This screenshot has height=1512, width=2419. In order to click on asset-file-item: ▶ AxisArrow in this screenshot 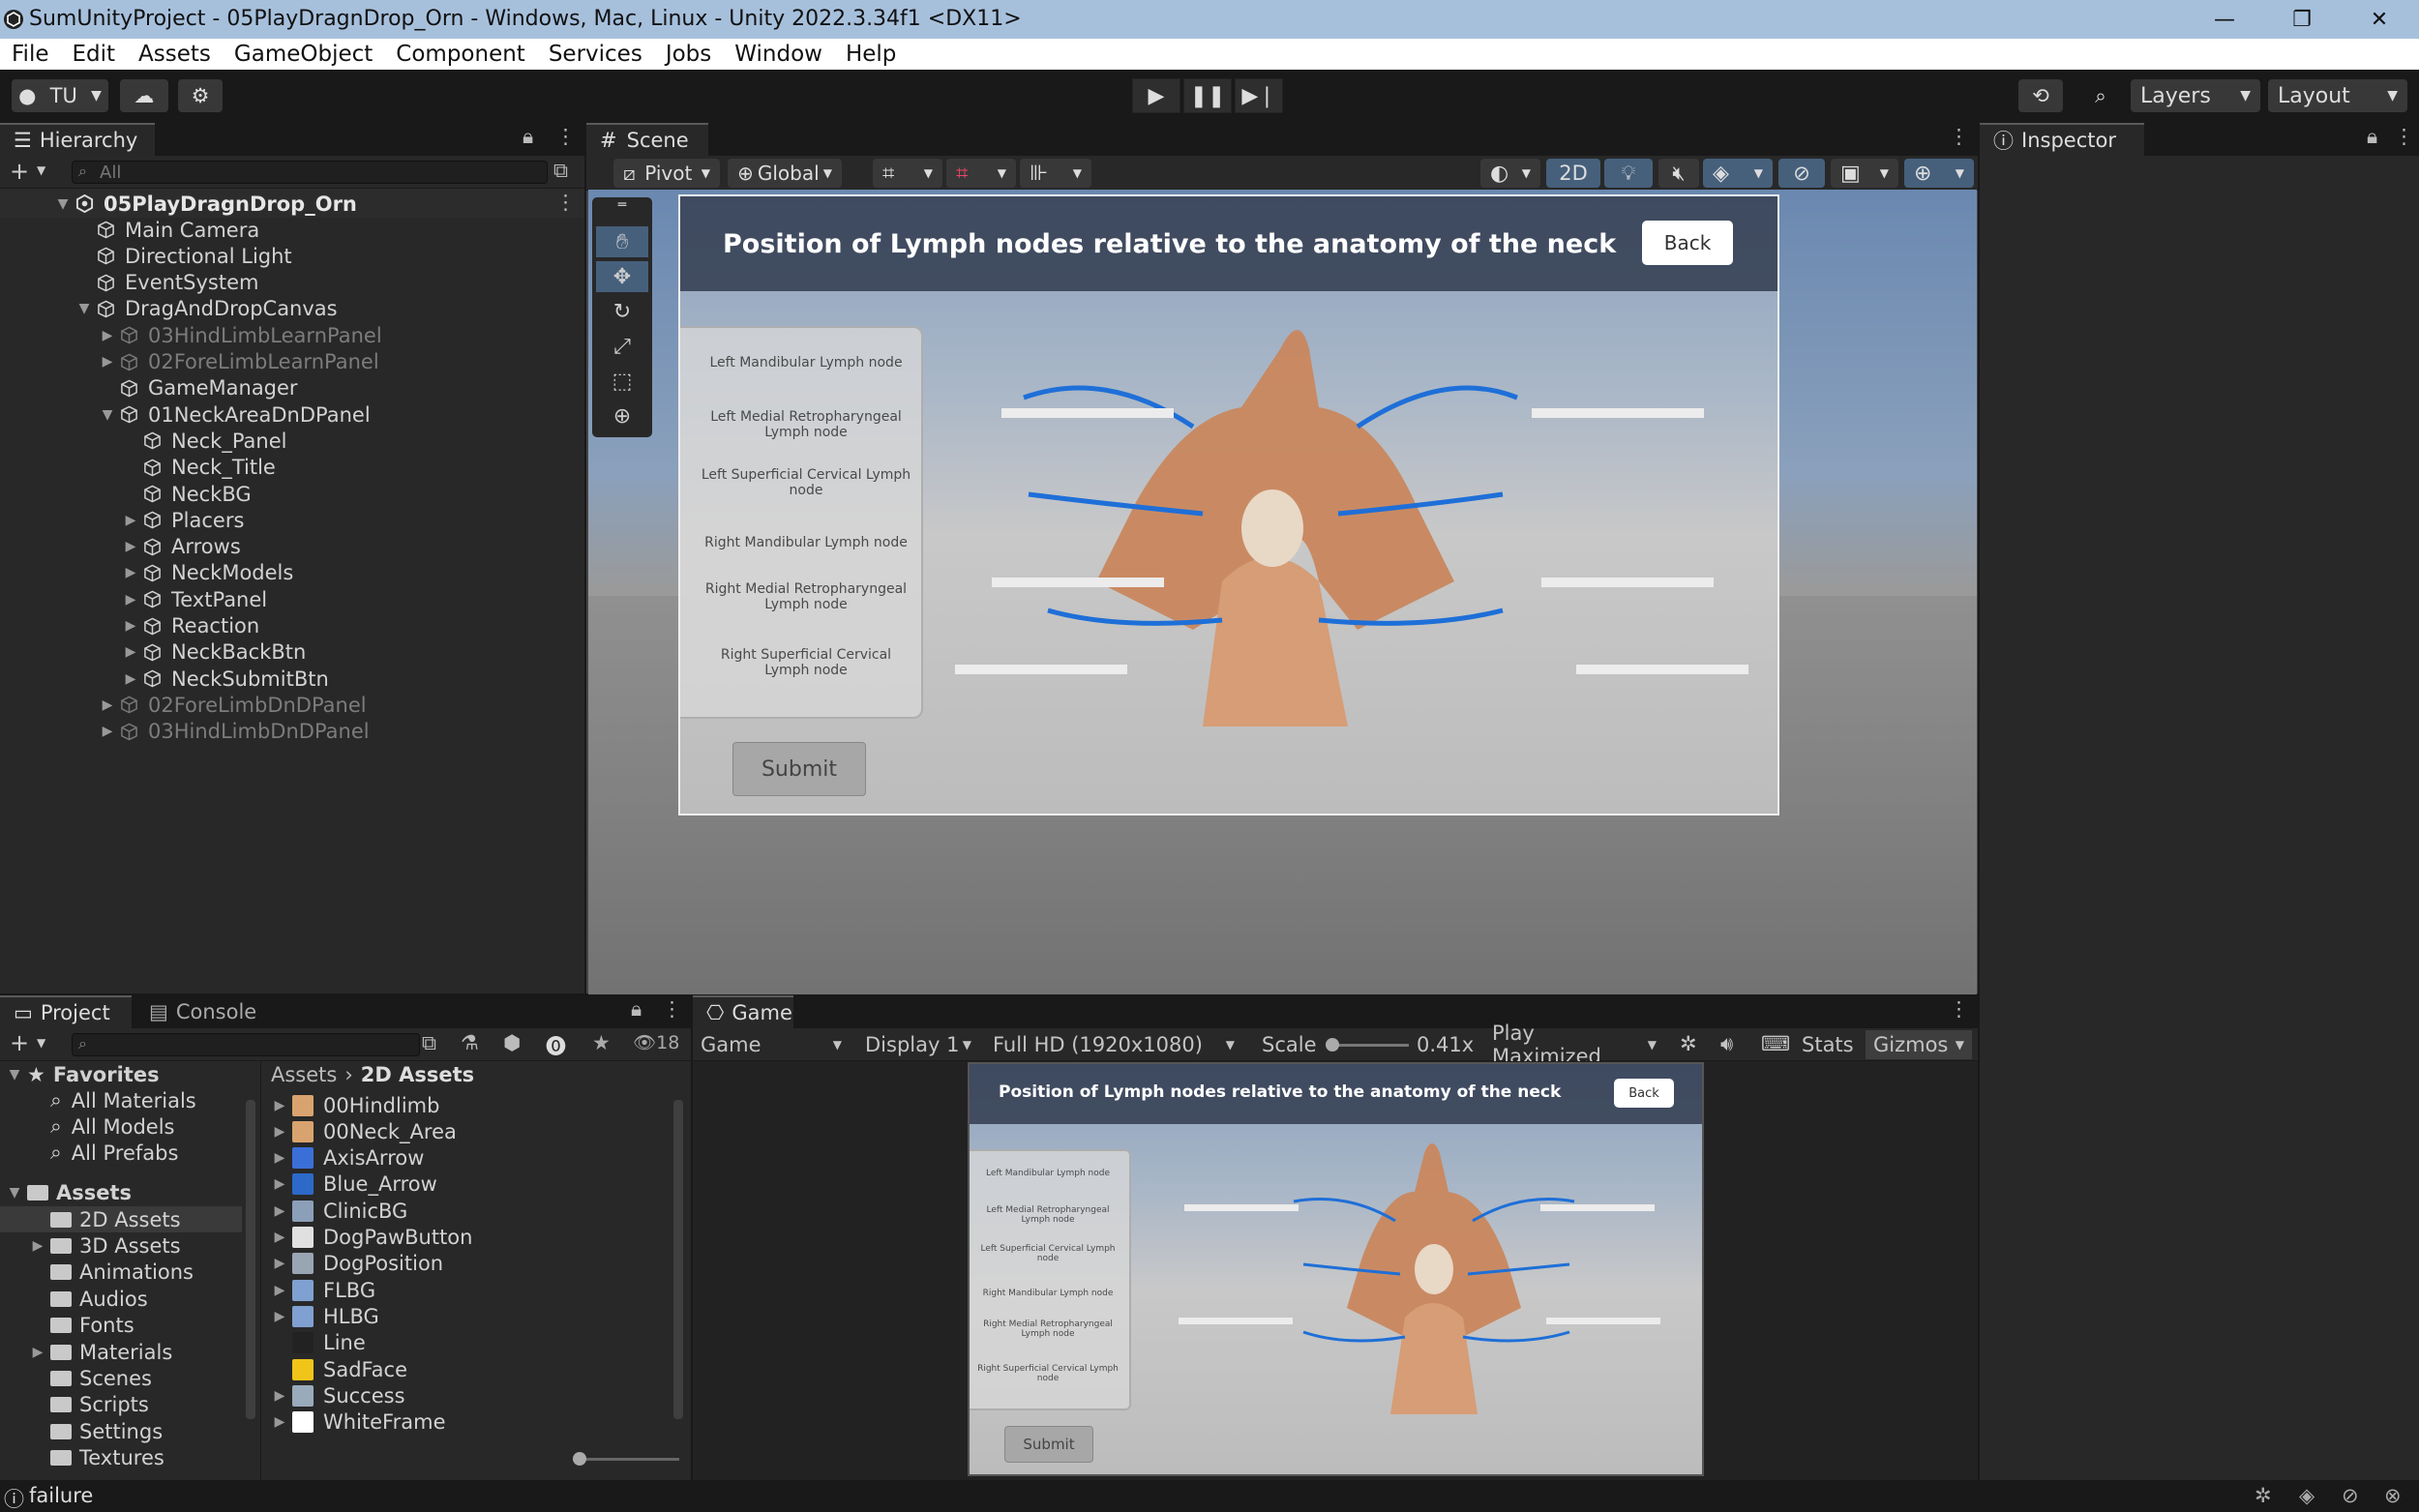, I will do `click(348, 1158)`.